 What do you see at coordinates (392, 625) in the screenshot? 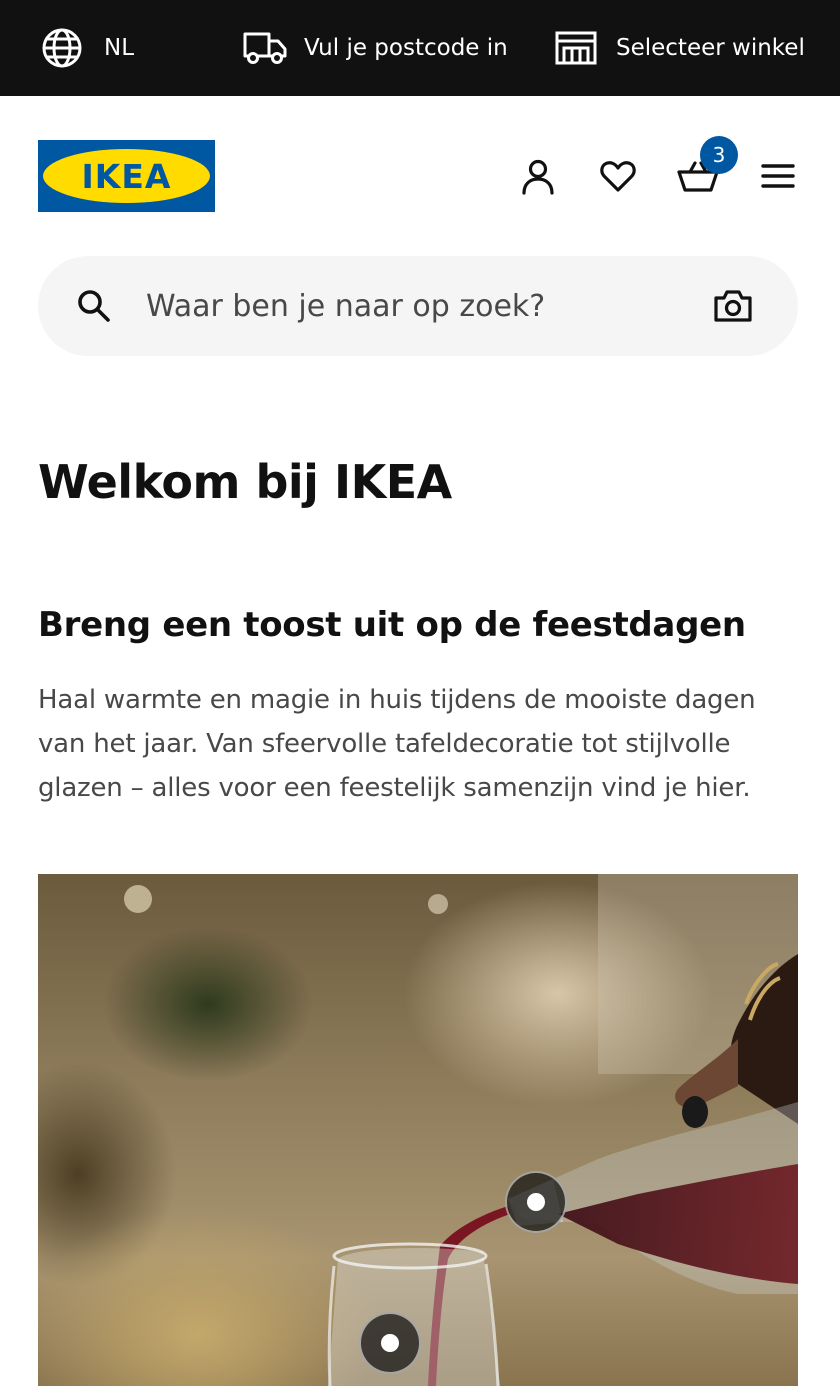
I see `promo-title: Breng een toost uit op de feestdagen` at bounding box center [392, 625].